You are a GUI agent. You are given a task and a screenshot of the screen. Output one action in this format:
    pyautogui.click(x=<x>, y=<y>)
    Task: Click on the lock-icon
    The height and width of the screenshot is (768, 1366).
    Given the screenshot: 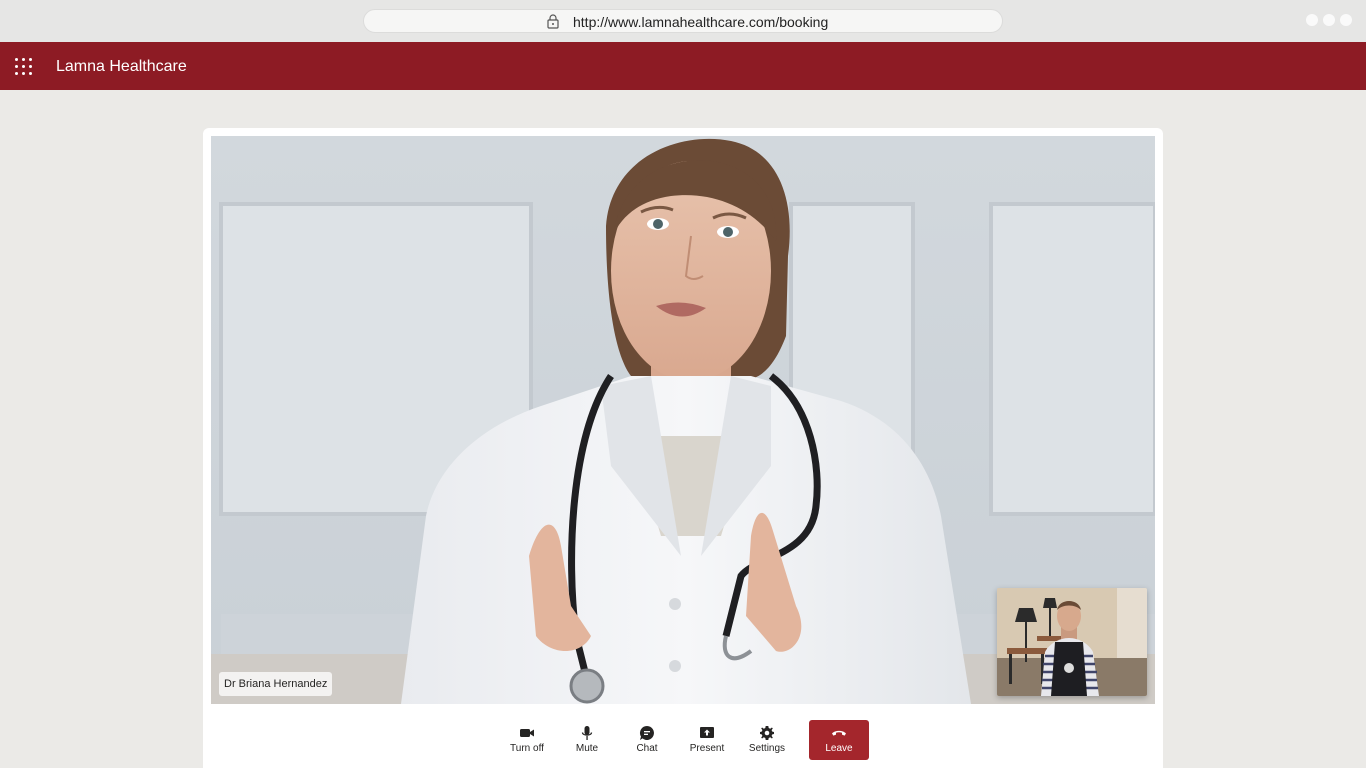 What is the action you would take?
    pyautogui.click(x=553, y=21)
    